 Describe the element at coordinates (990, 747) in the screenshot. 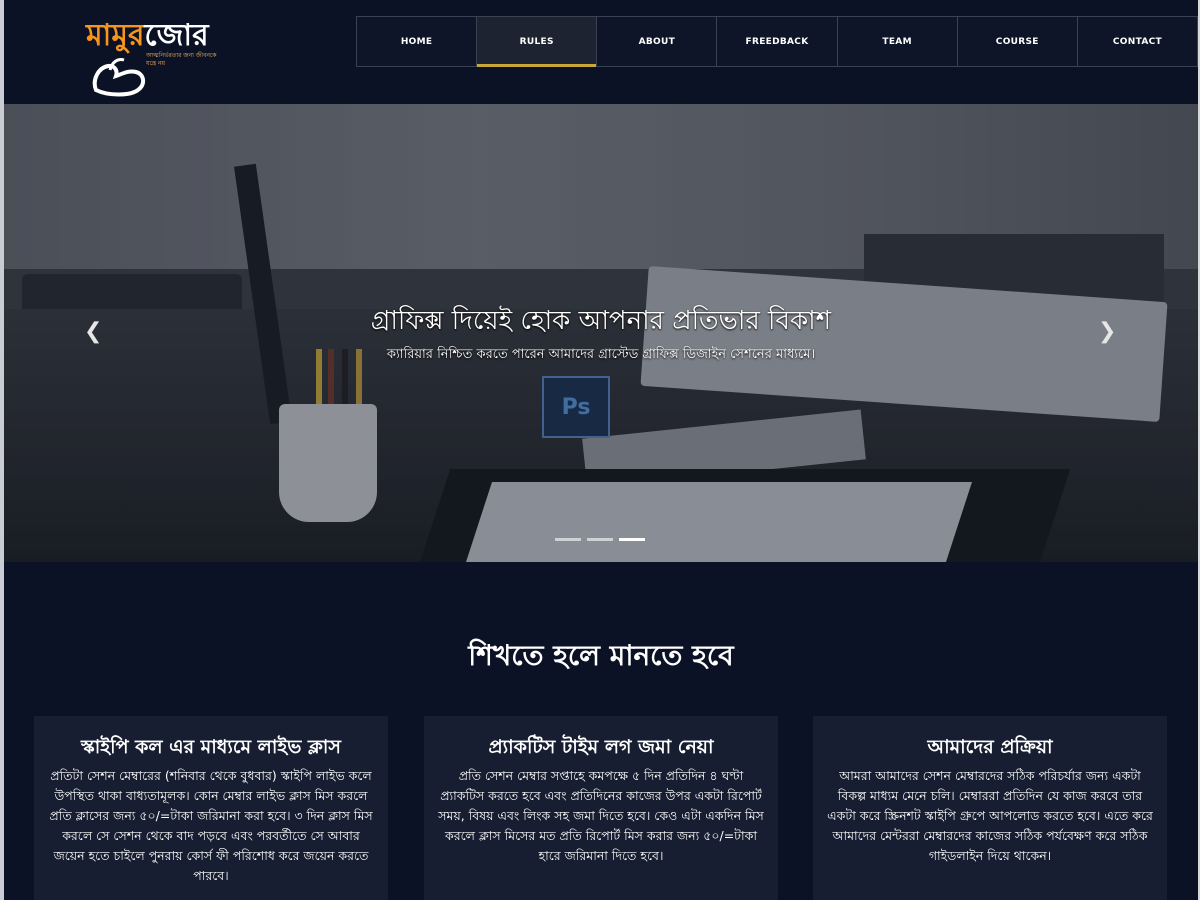

I see `rule-card-title: আমাদের প্রক্রিয়া` at that location.